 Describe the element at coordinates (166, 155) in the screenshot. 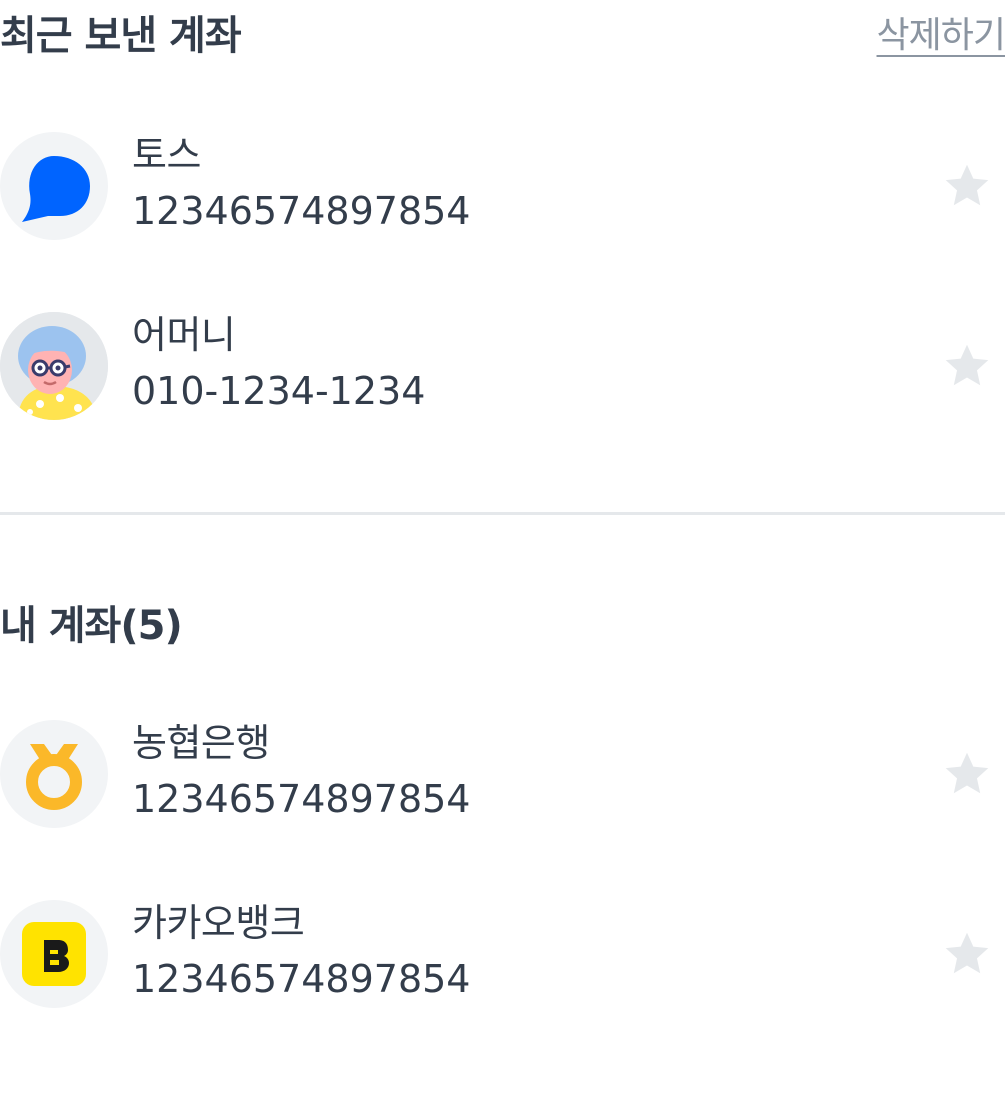

I see `account-name: 토스` at that location.